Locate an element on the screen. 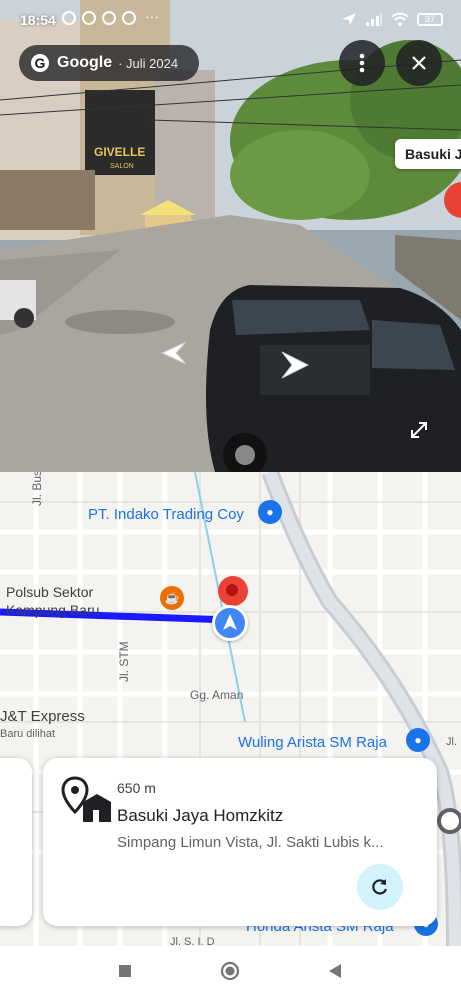  place-pin-icon is located at coordinates (451, 208).